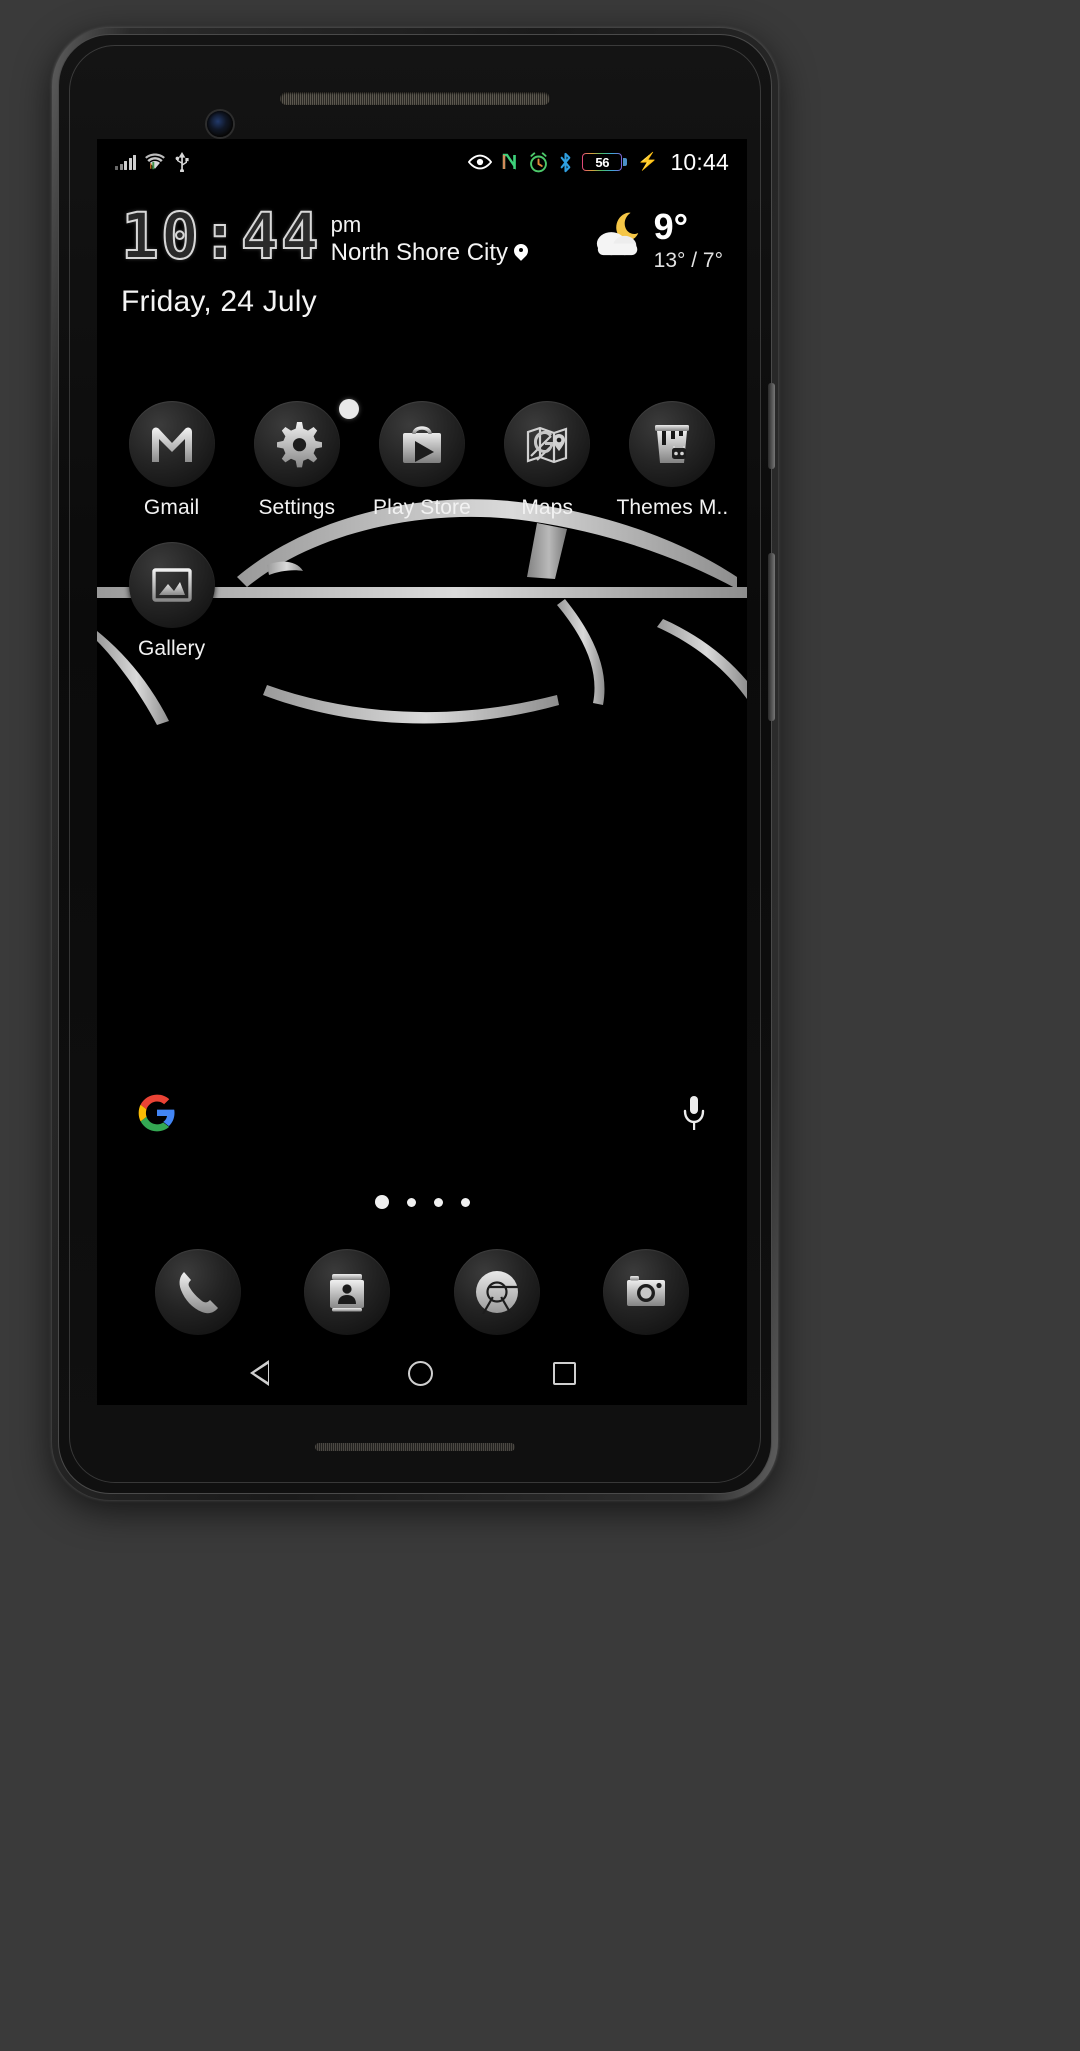 This screenshot has height=2051, width=1080. Describe the element at coordinates (125, 162) in the screenshot. I see `signal-bars-icon` at that location.